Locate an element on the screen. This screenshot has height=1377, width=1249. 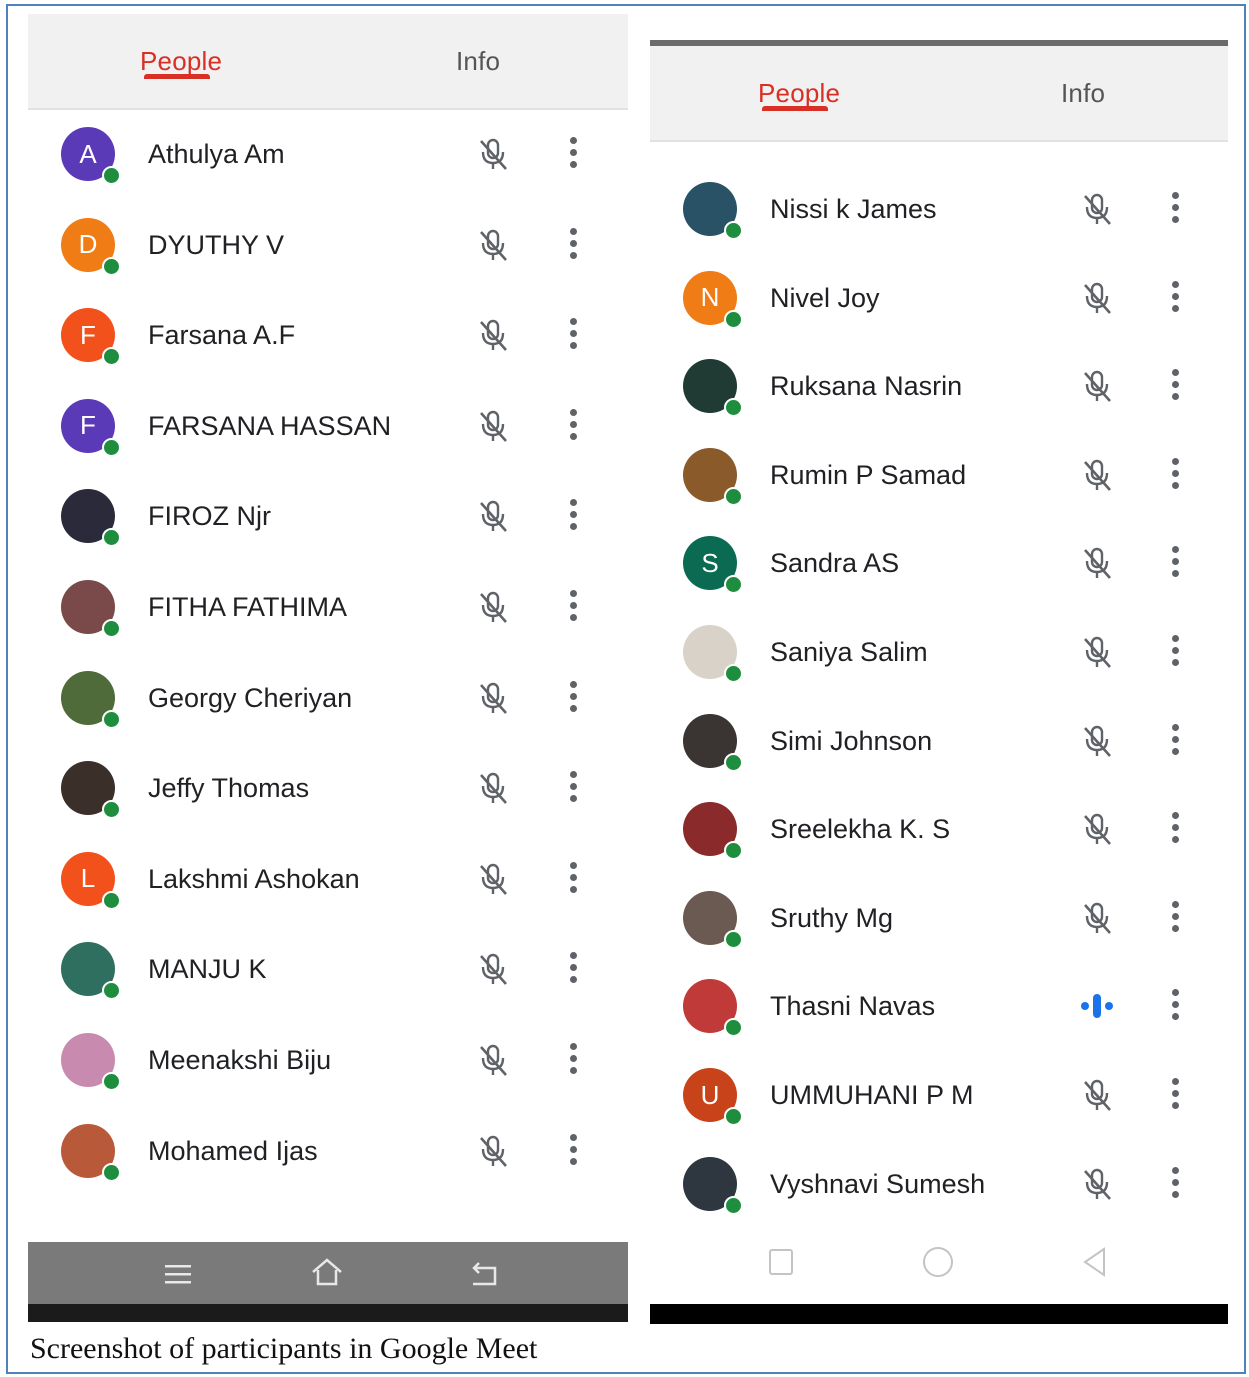
participant-name: Simi Johnson is located at coordinates (851, 740).